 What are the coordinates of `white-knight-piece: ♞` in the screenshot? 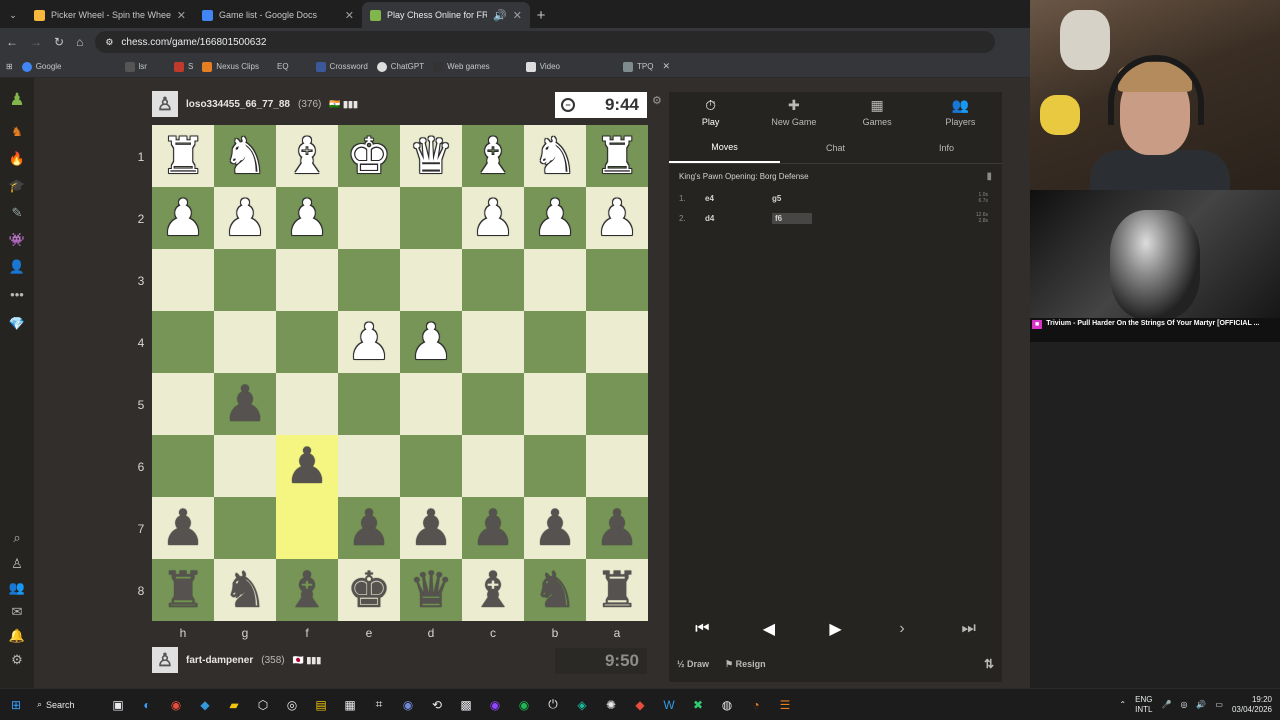 It's located at (555, 156).